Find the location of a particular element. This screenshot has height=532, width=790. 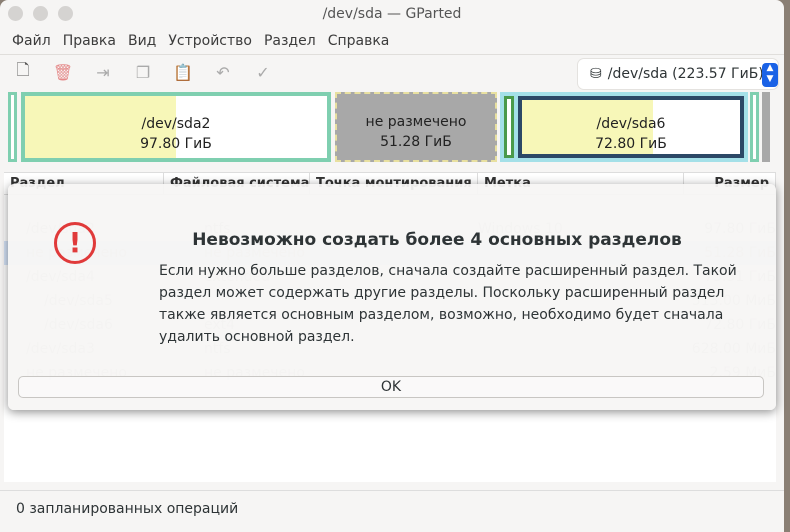

status-bar: 0 запланированных операций is located at coordinates (392, 508).